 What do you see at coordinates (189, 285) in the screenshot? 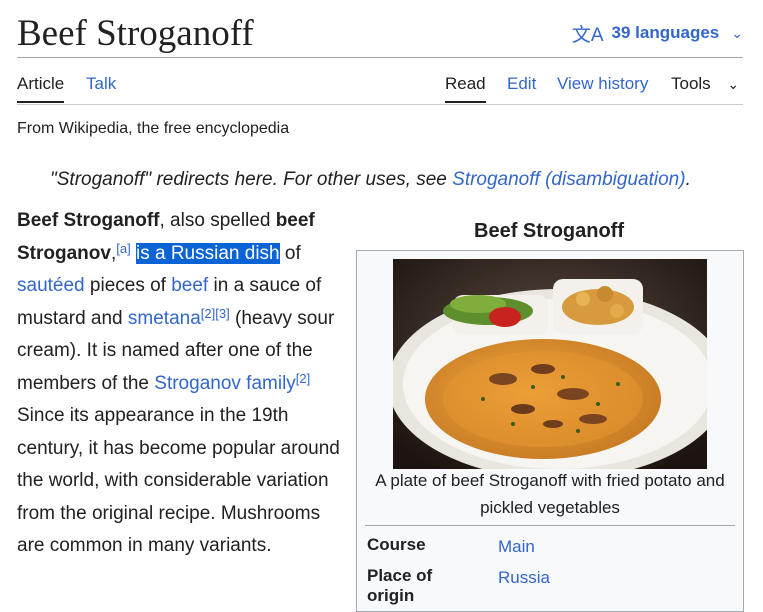
I see `link-beef: beef` at bounding box center [189, 285].